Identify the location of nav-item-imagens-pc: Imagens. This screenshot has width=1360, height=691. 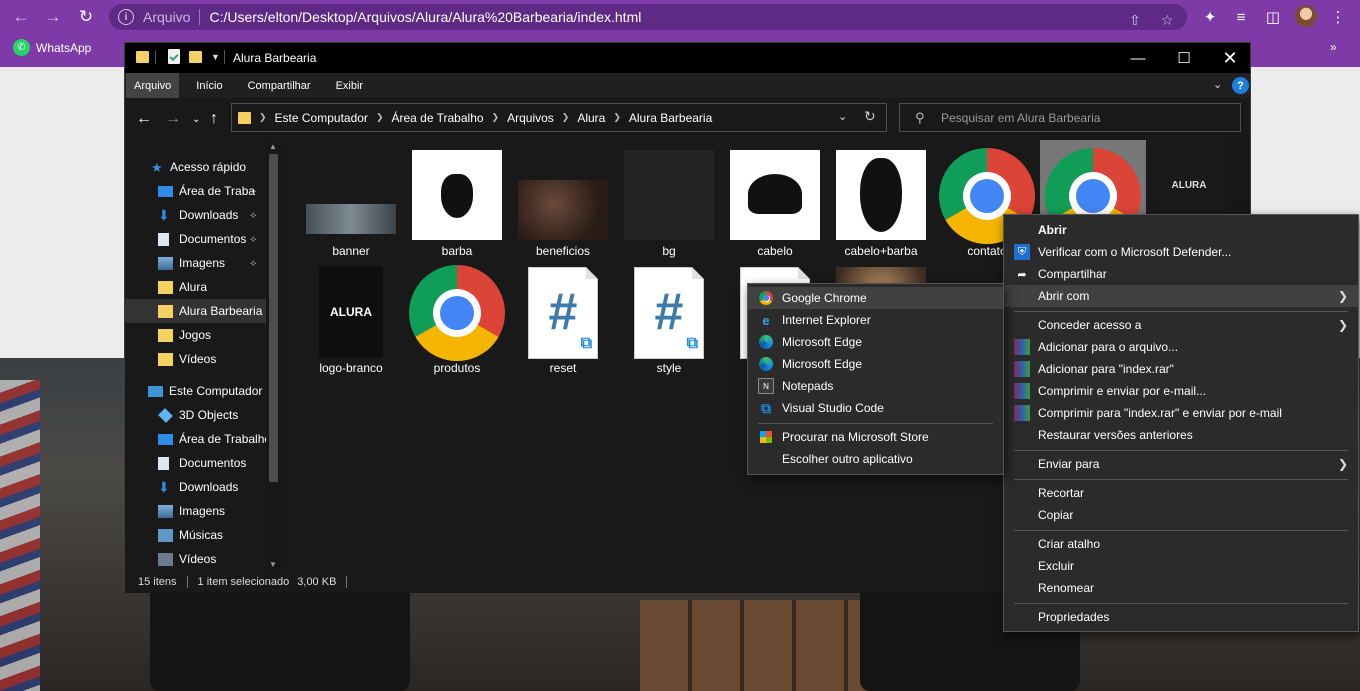
(195, 511).